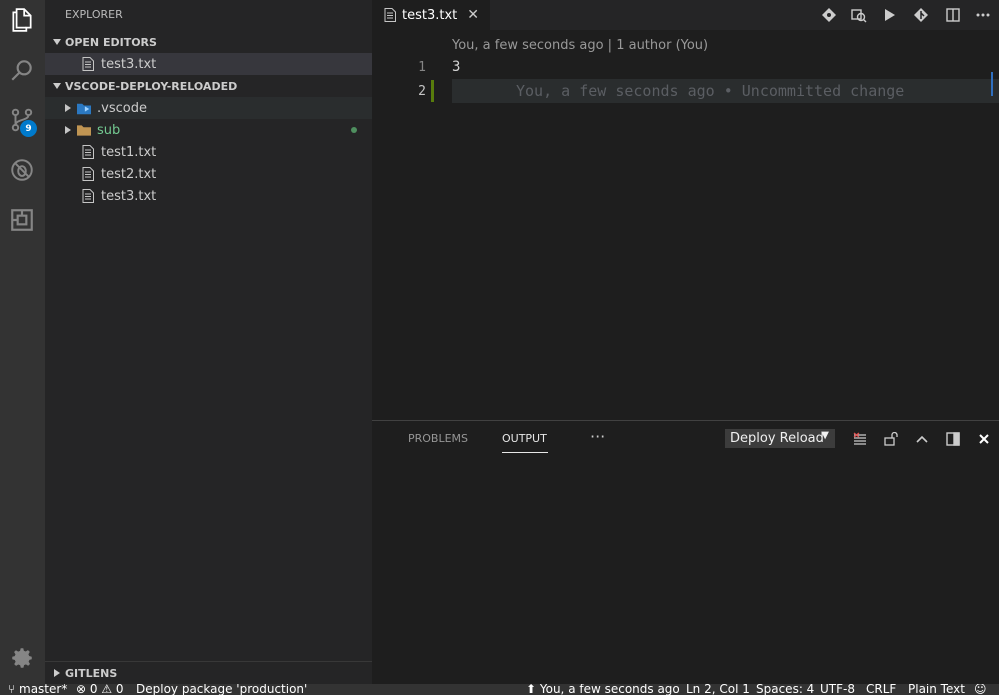  Describe the element at coordinates (953, 15) in the screenshot. I see `split-editor-icon` at that location.